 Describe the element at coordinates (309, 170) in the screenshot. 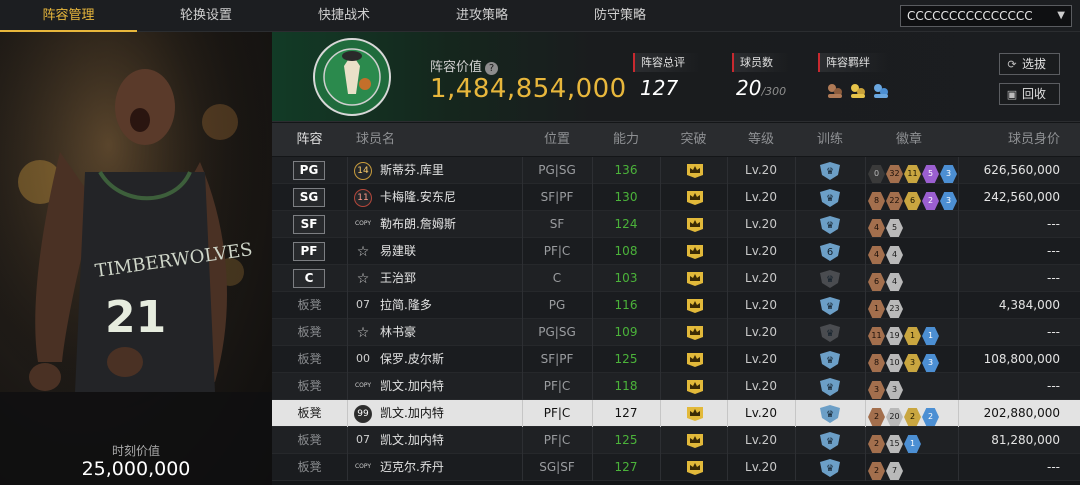

I see `lineup-slot-badge: PG` at that location.